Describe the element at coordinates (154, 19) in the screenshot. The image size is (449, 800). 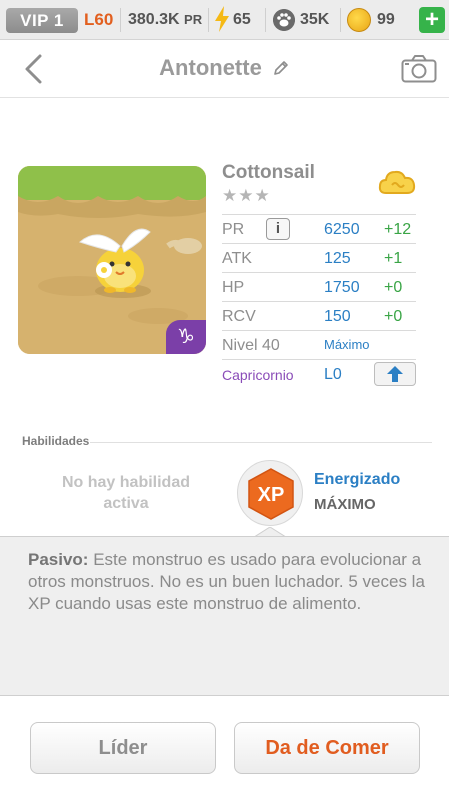
I see `power-value: 380.3K` at that location.